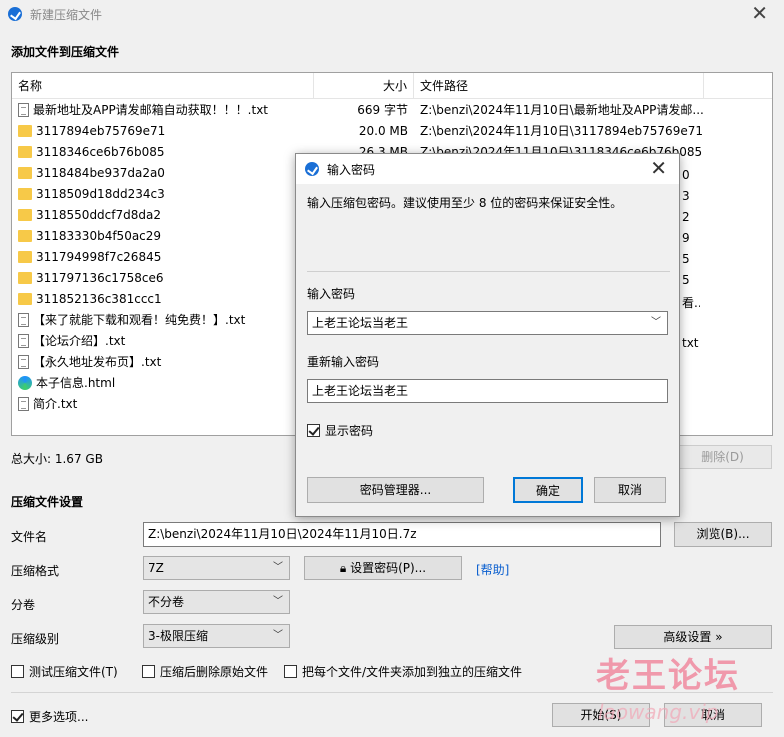  I want to click on column-header-path: 文件路径, so click(559, 86).